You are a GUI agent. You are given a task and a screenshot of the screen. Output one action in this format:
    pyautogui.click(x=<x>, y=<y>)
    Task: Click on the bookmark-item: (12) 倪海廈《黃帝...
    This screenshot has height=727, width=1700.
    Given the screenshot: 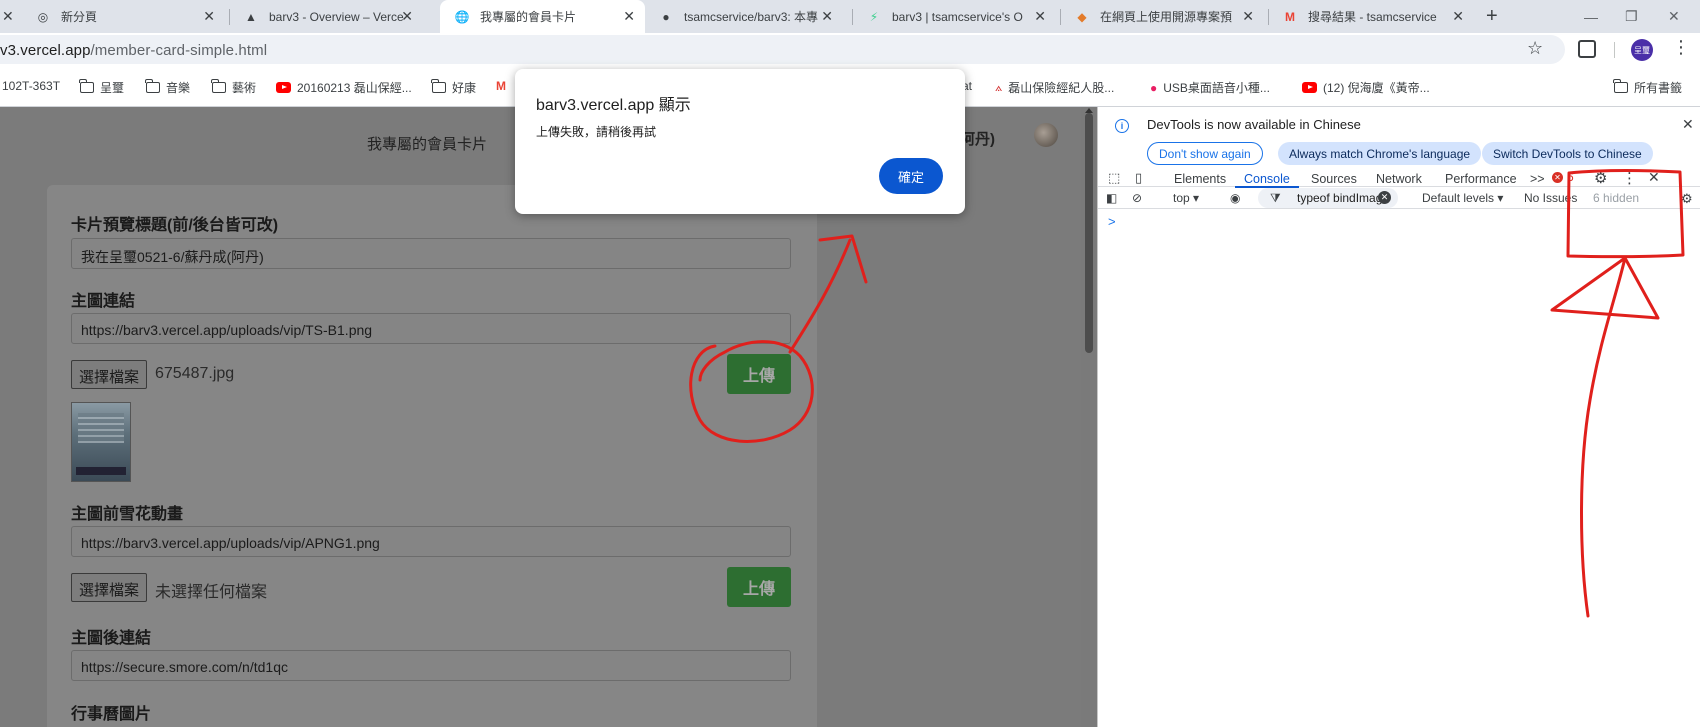 What is the action you would take?
    pyautogui.click(x=1366, y=87)
    